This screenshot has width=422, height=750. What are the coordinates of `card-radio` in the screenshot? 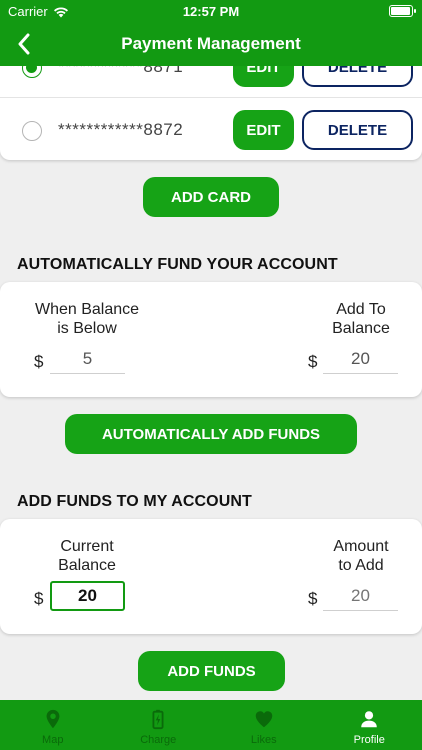 It's located at (32, 131).